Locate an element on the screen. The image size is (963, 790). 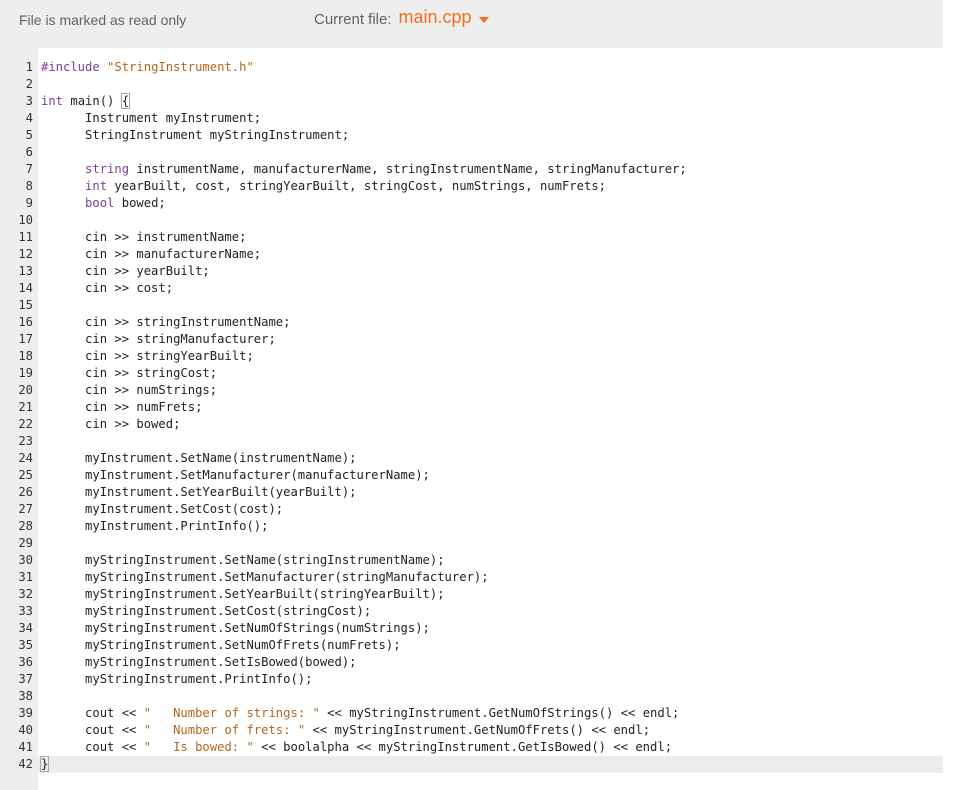
code-text: cin >> stringYearBuilt; is located at coordinates (147, 356).